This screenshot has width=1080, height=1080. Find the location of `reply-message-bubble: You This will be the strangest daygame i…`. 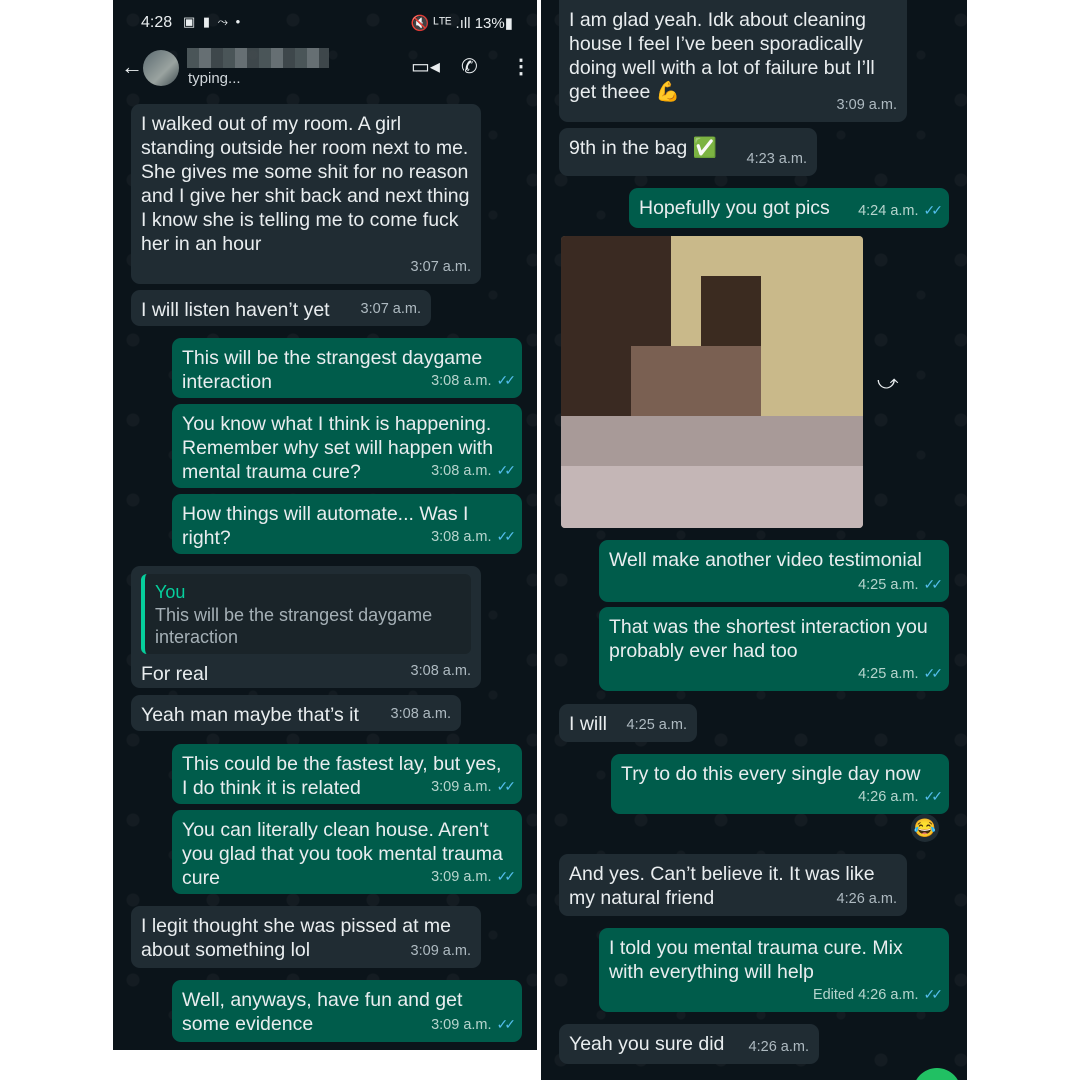

reply-message-bubble: You This will be the strangest daygame i… is located at coordinates (306, 627).